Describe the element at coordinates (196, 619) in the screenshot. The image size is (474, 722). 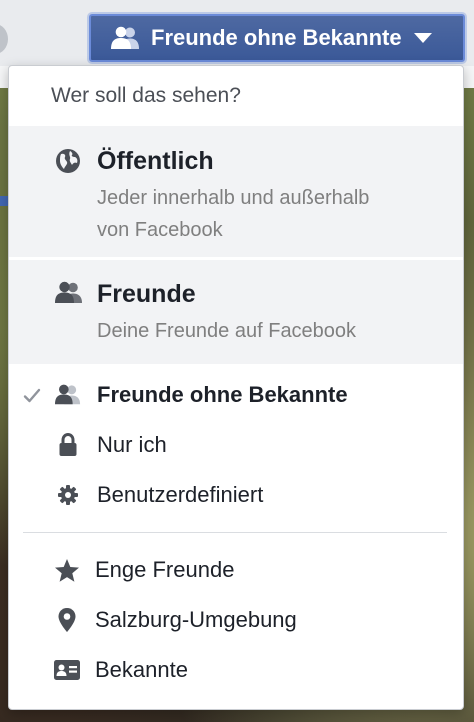
I see `list-label: Salzburg-Umgebung` at that location.